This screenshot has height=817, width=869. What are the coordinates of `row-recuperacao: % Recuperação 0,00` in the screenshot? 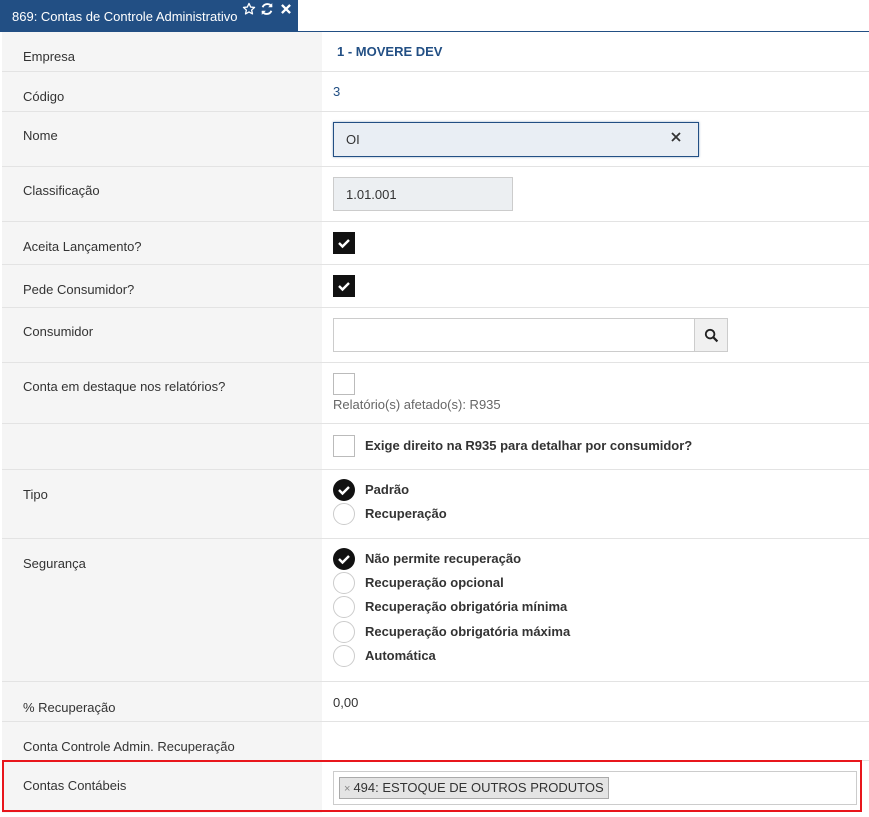 It's located at (435, 702).